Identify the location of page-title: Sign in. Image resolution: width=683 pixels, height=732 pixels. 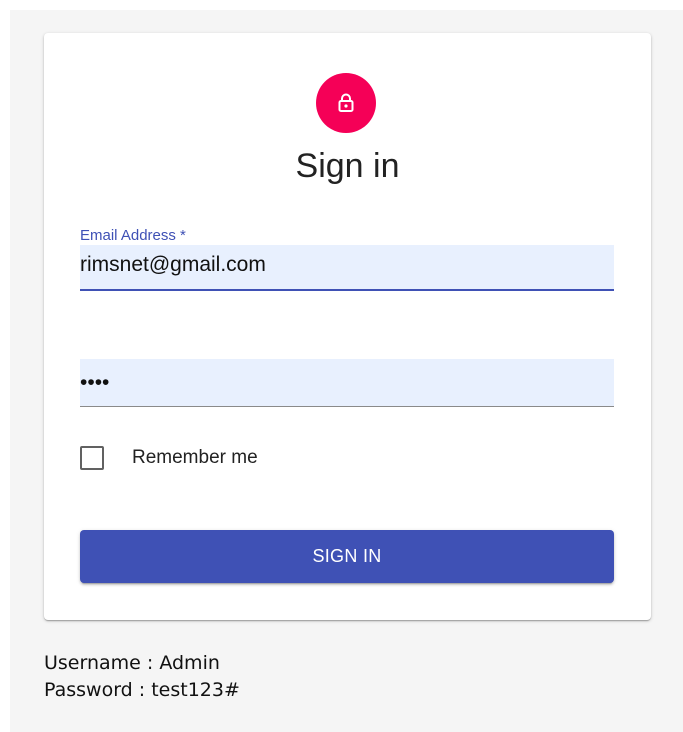
(347, 166).